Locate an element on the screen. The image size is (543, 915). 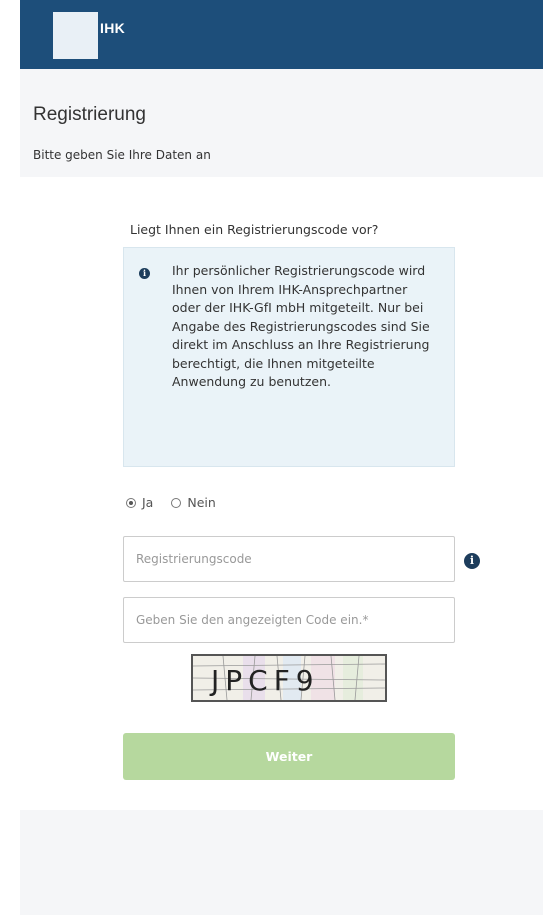
radio-yes-label: Ja is located at coordinates (148, 502).